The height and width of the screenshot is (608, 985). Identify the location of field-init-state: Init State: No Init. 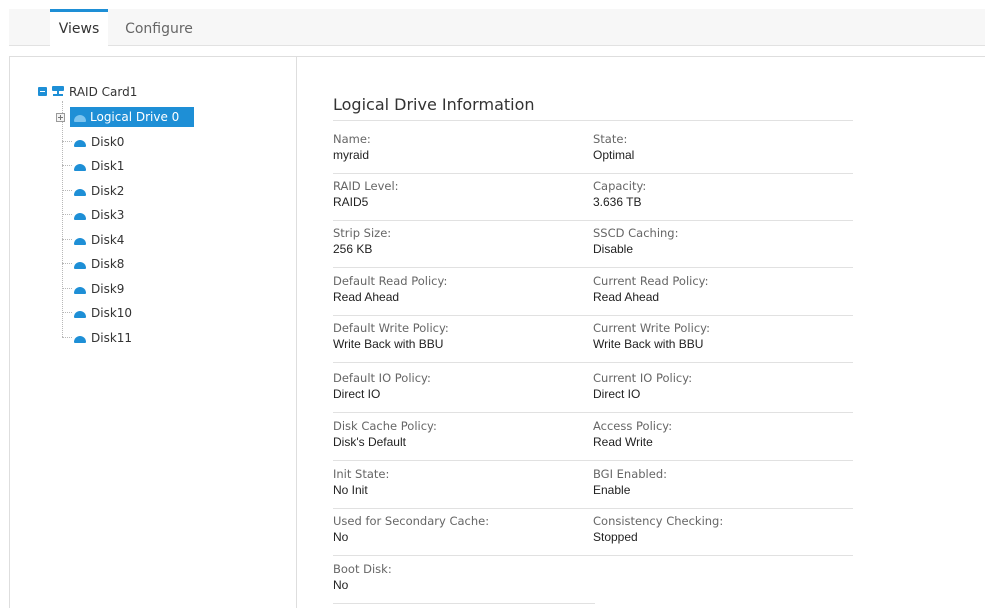
(464, 488).